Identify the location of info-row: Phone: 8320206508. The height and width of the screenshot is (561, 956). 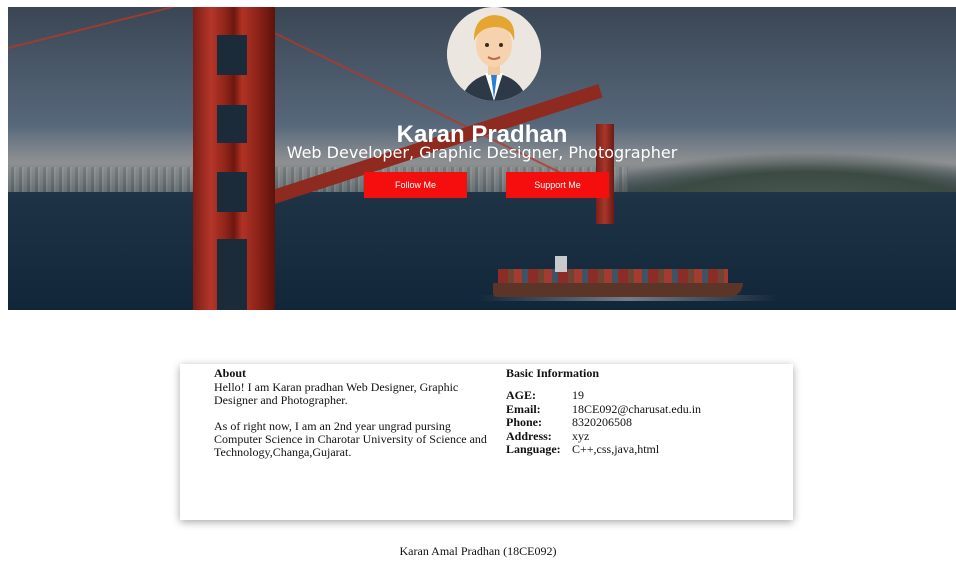
(603, 422).